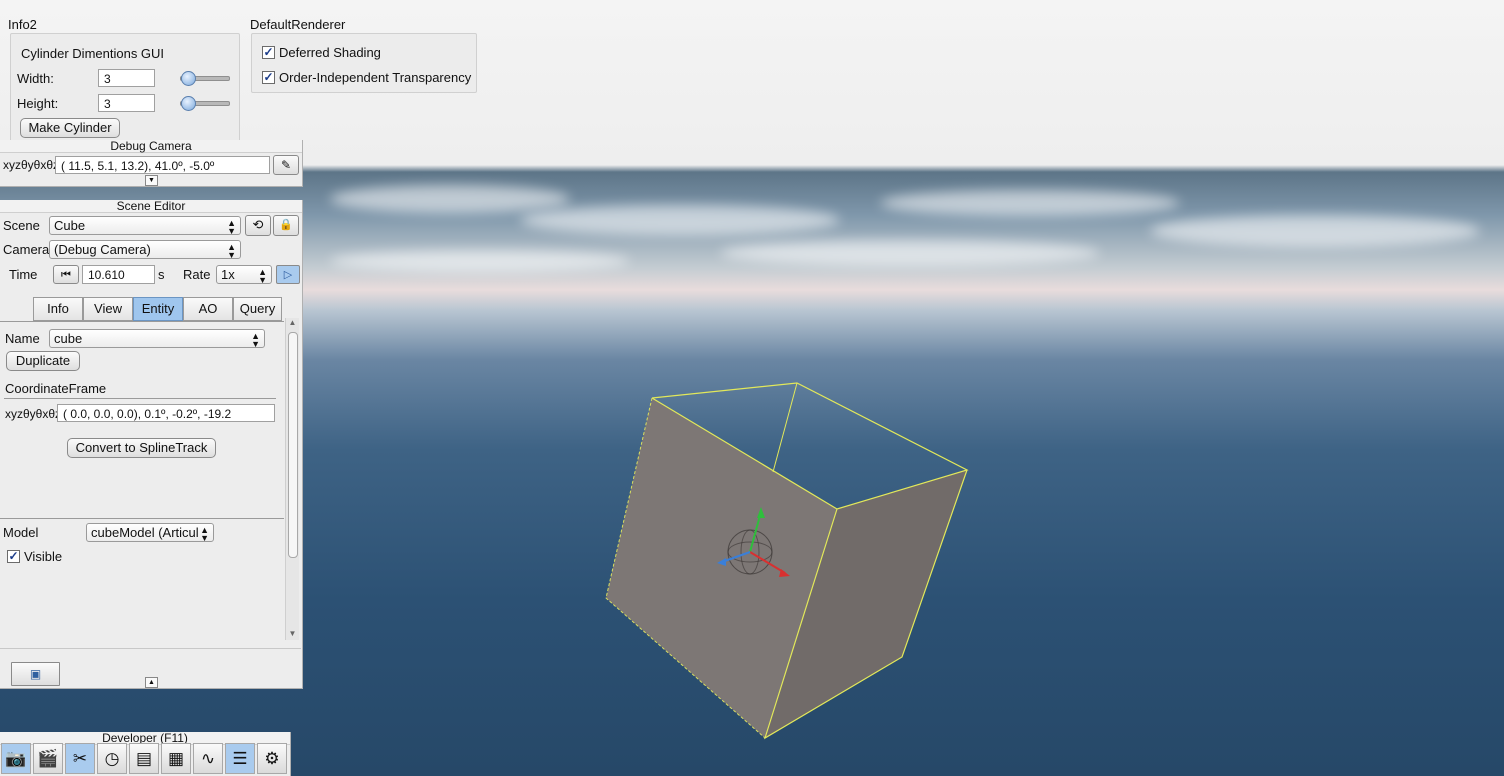  I want to click on rate-label: Rate, so click(197, 274).